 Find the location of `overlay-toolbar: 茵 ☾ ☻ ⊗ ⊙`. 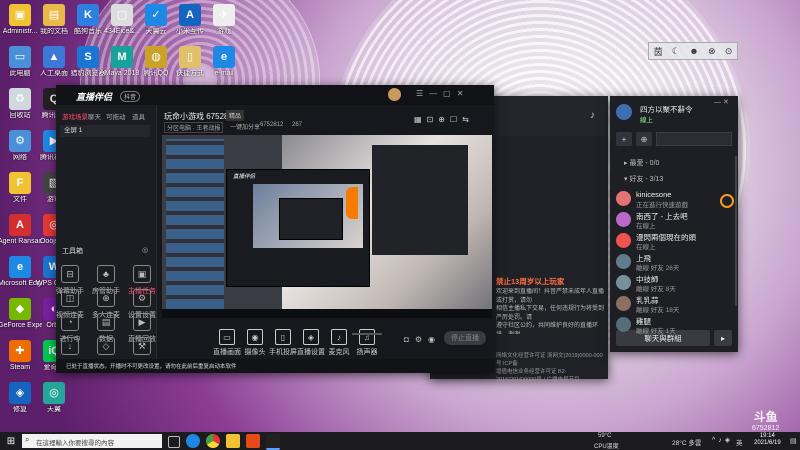

overlay-toolbar: 茵 ☾ ☻ ⊗ ⊙ is located at coordinates (693, 51).